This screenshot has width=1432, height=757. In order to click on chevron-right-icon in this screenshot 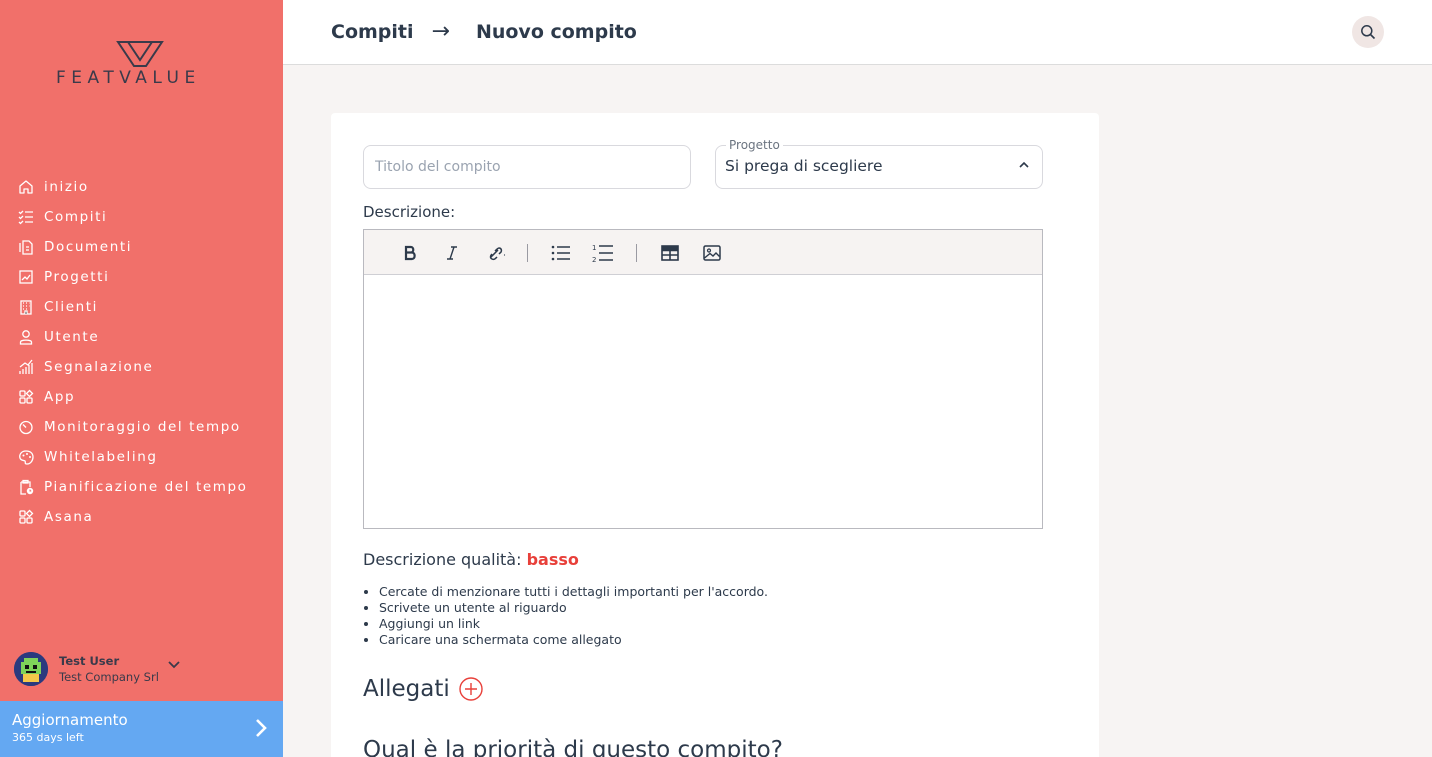, I will do `click(261, 728)`.